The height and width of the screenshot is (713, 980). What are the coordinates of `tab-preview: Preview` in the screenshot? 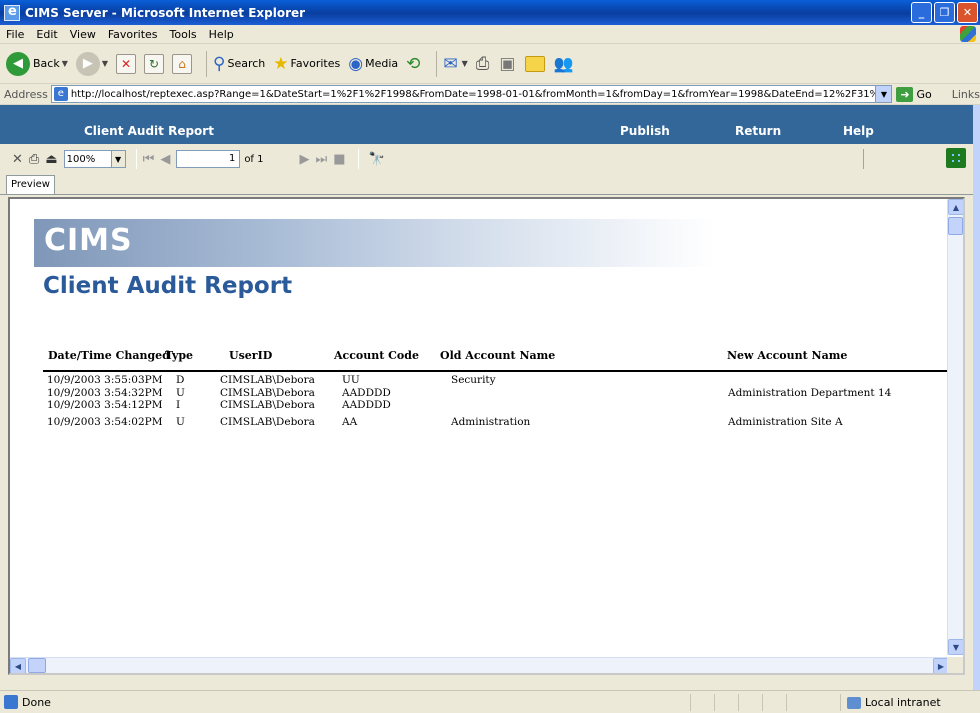 It's located at (30, 185).